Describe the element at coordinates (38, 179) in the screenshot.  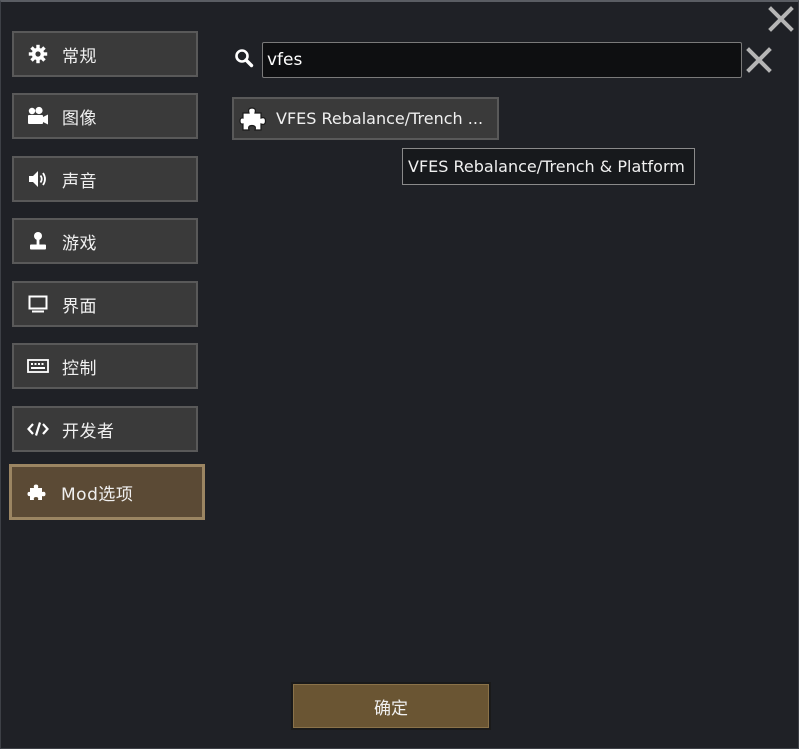
I see `speaker-icon` at that location.